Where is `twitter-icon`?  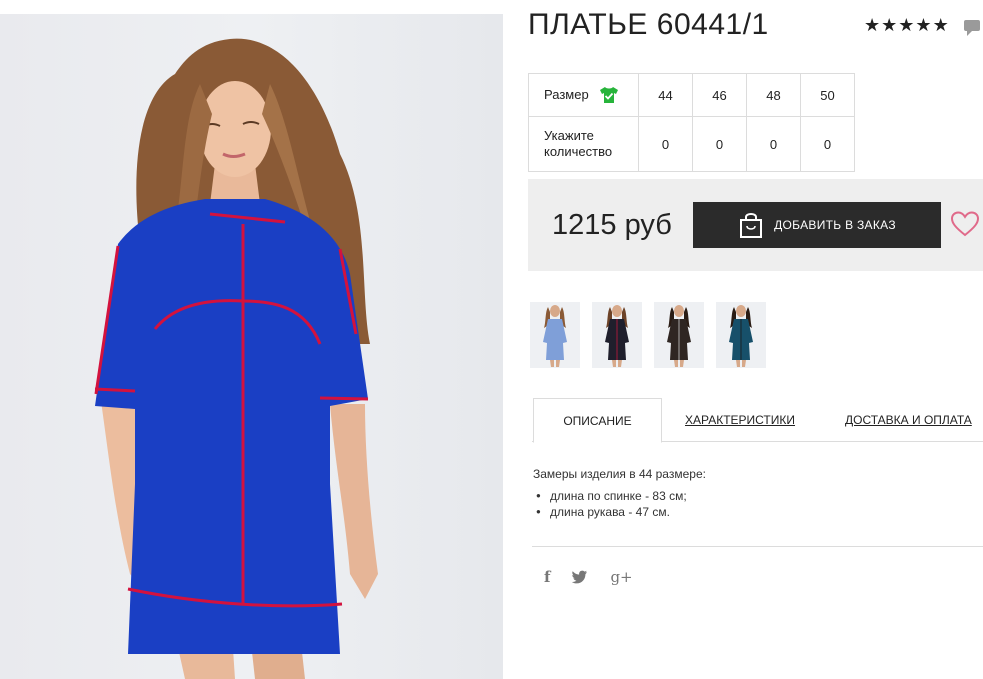
twitter-icon is located at coordinates (580, 577).